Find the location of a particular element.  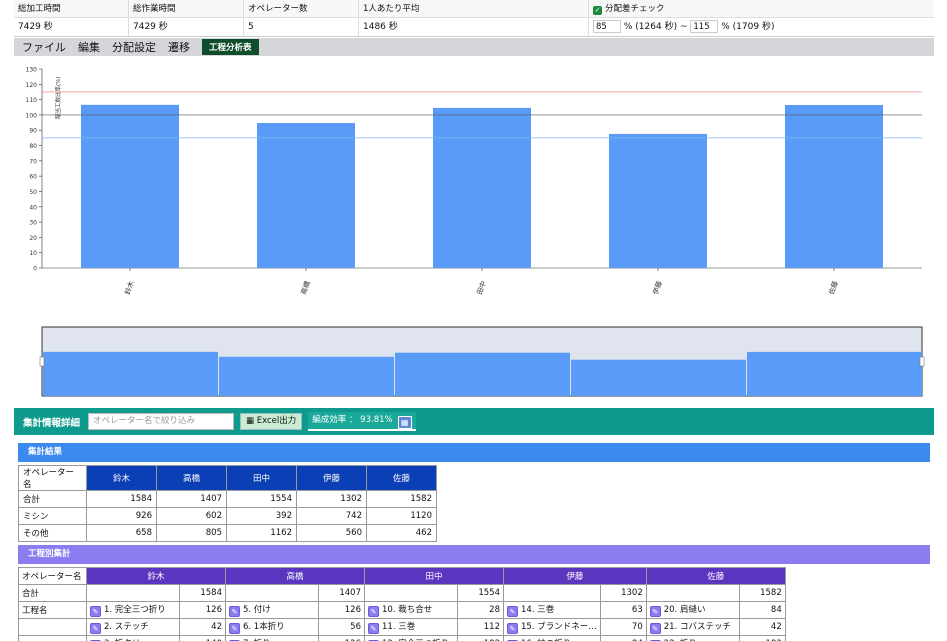

process-name-cell: ✎22. 折り is located at coordinates (692, 638).